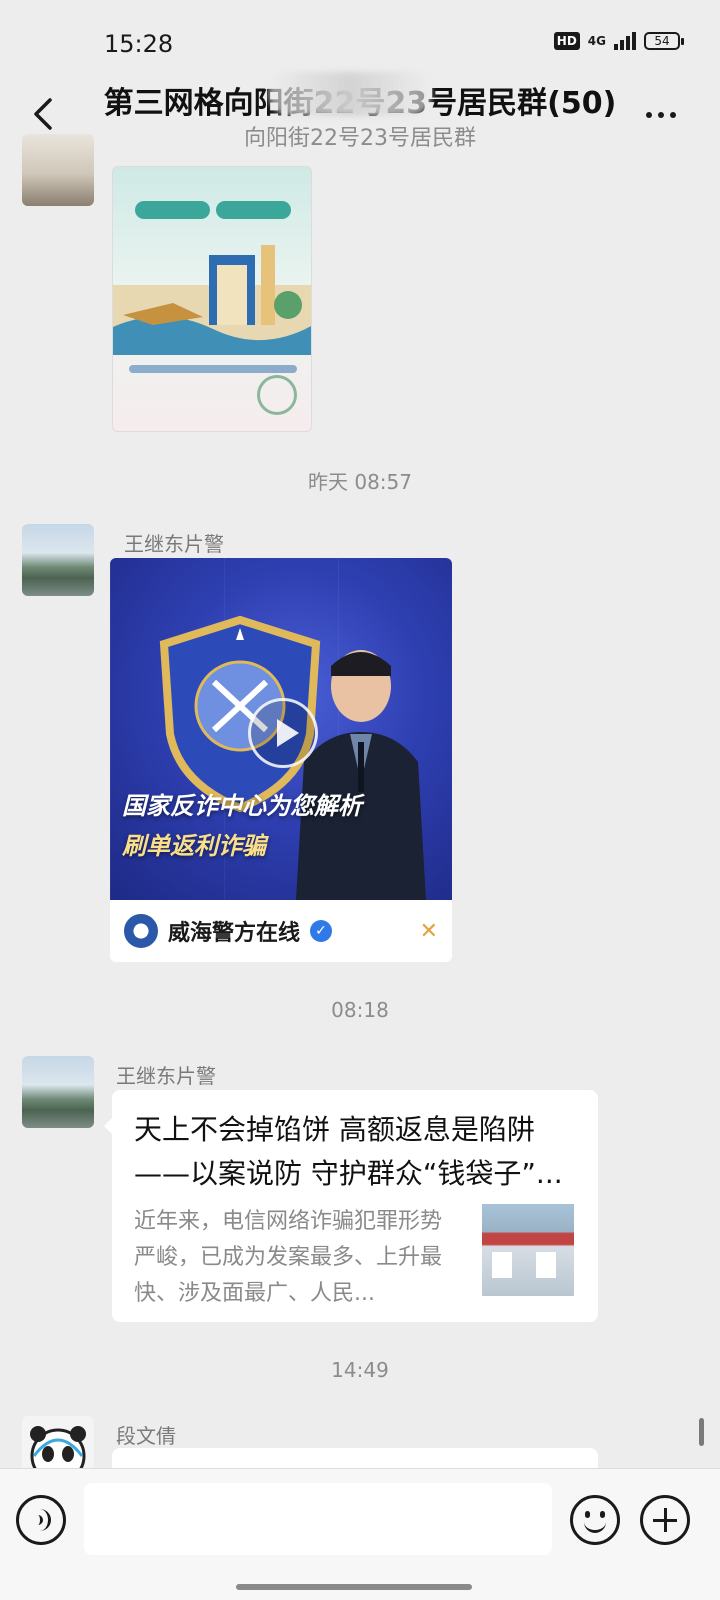  What do you see at coordinates (566, 41) in the screenshot?
I see `hd-icon: HD` at bounding box center [566, 41].